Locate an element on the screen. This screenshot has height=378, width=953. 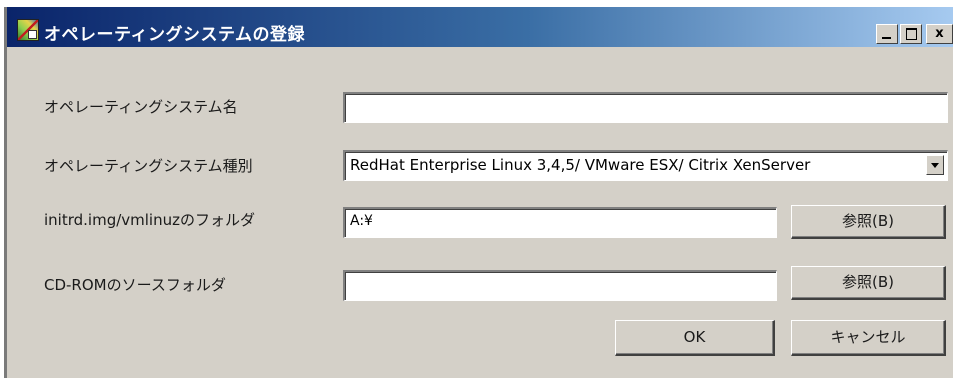
initrd-folder-input: A:¥ is located at coordinates (560, 222).